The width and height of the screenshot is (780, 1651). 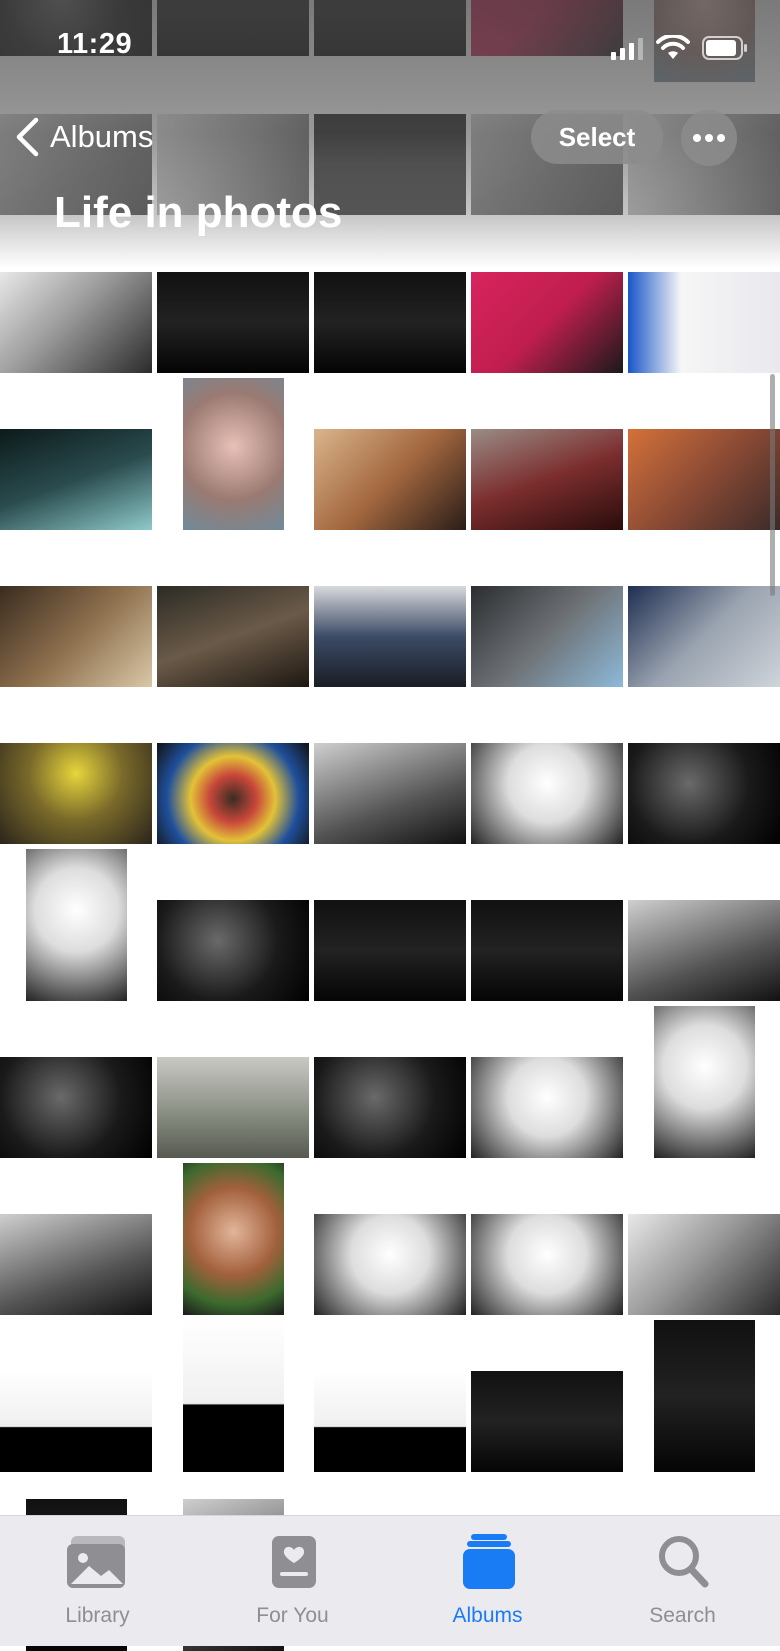 I want to click on tab-albums: Albums, so click(x=487, y=1581).